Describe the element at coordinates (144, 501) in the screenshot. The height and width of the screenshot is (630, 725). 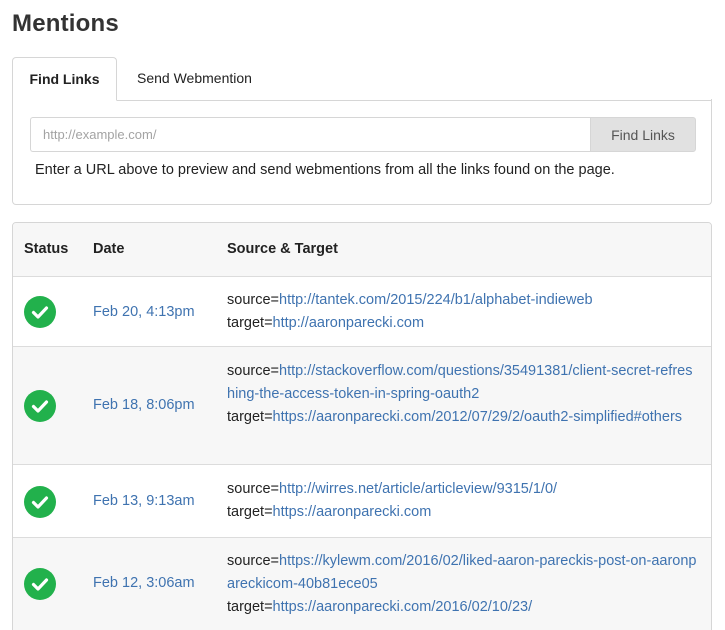
I see `mention-date-link: Feb 13, 9:13am` at that location.